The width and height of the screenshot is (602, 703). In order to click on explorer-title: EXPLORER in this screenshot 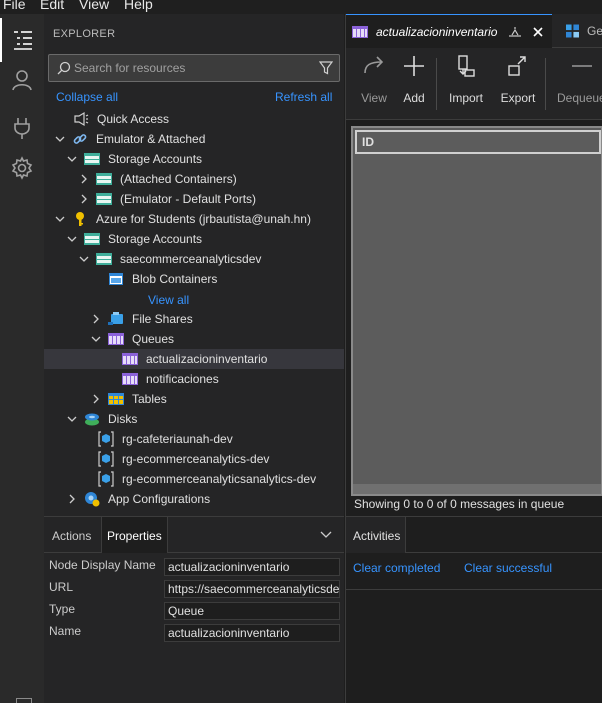, I will do `click(84, 34)`.